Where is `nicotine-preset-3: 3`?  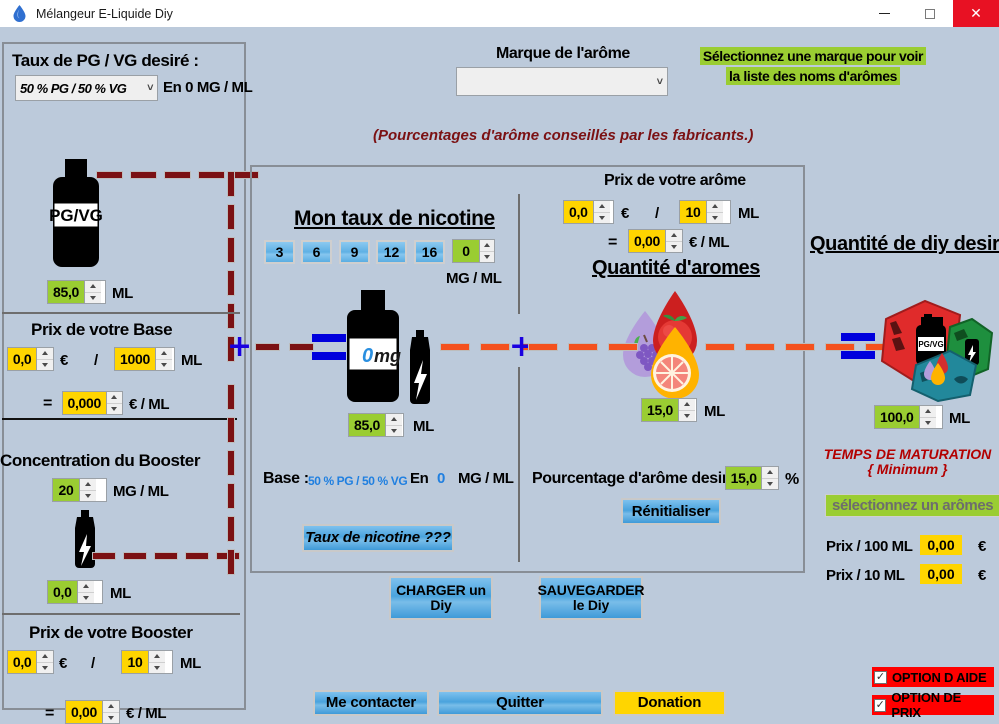 nicotine-preset-3: 3 is located at coordinates (279, 252).